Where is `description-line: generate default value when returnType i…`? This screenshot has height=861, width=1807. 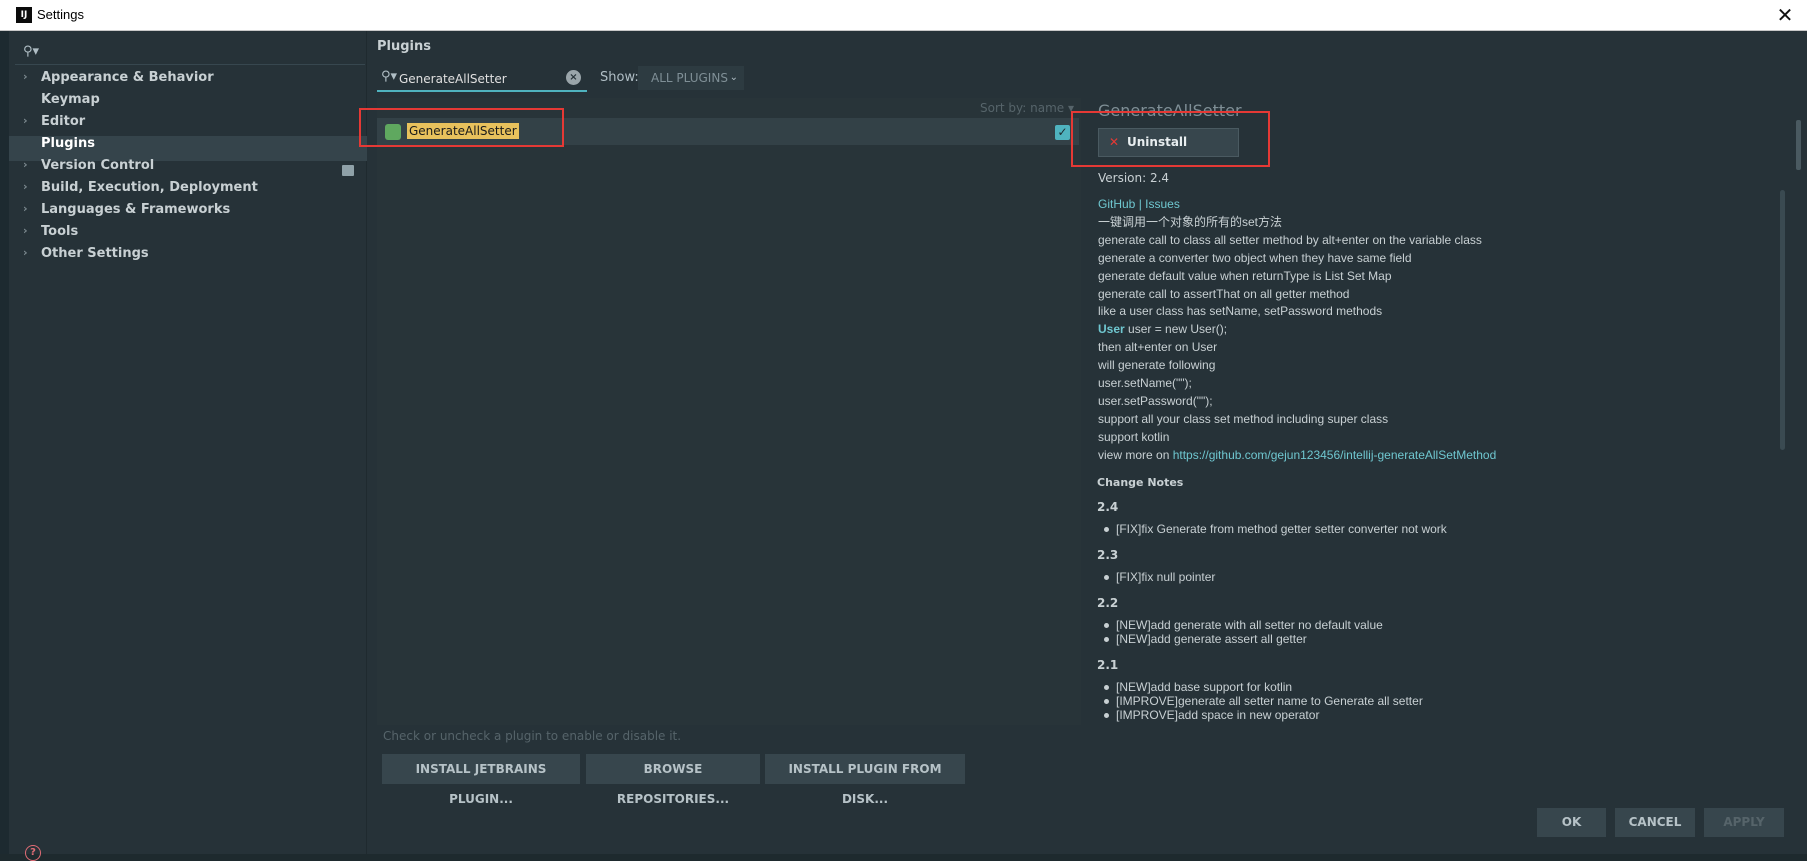
description-line: generate default value when returnType i… is located at coordinates (1245, 275).